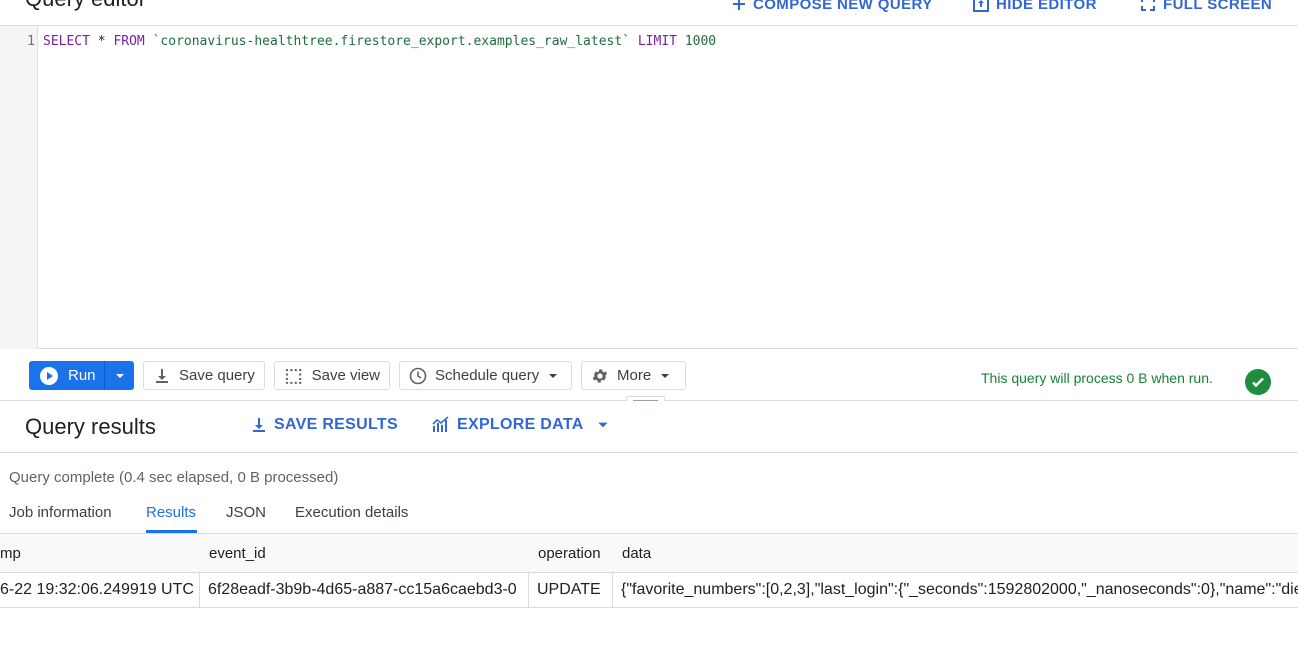 The width and height of the screenshot is (1298, 665). Describe the element at coordinates (1148, 5) in the screenshot. I see `fullscreen-icon` at that location.